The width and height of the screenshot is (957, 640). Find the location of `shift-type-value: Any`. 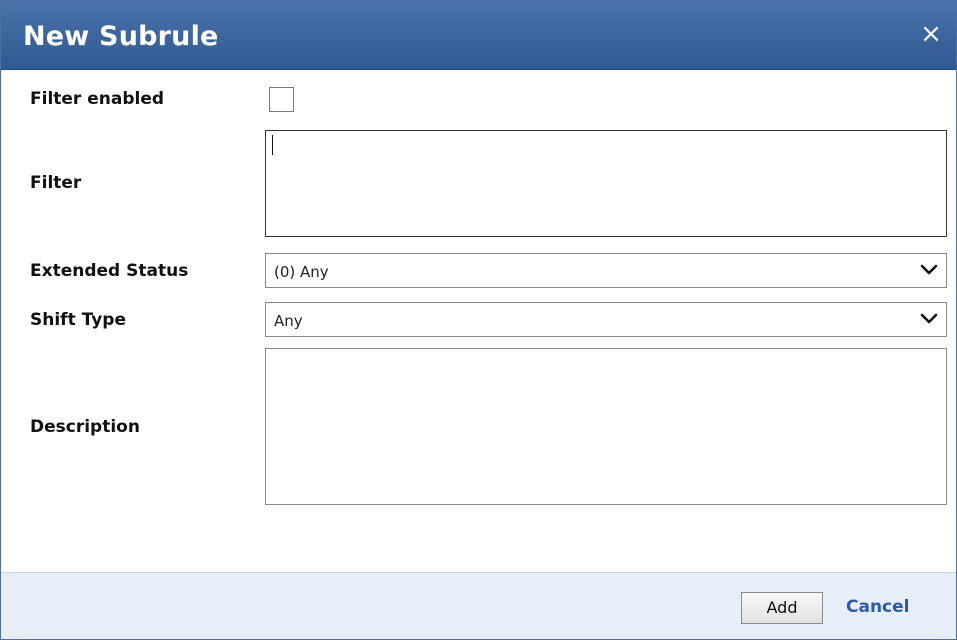

shift-type-value: Any is located at coordinates (288, 321).